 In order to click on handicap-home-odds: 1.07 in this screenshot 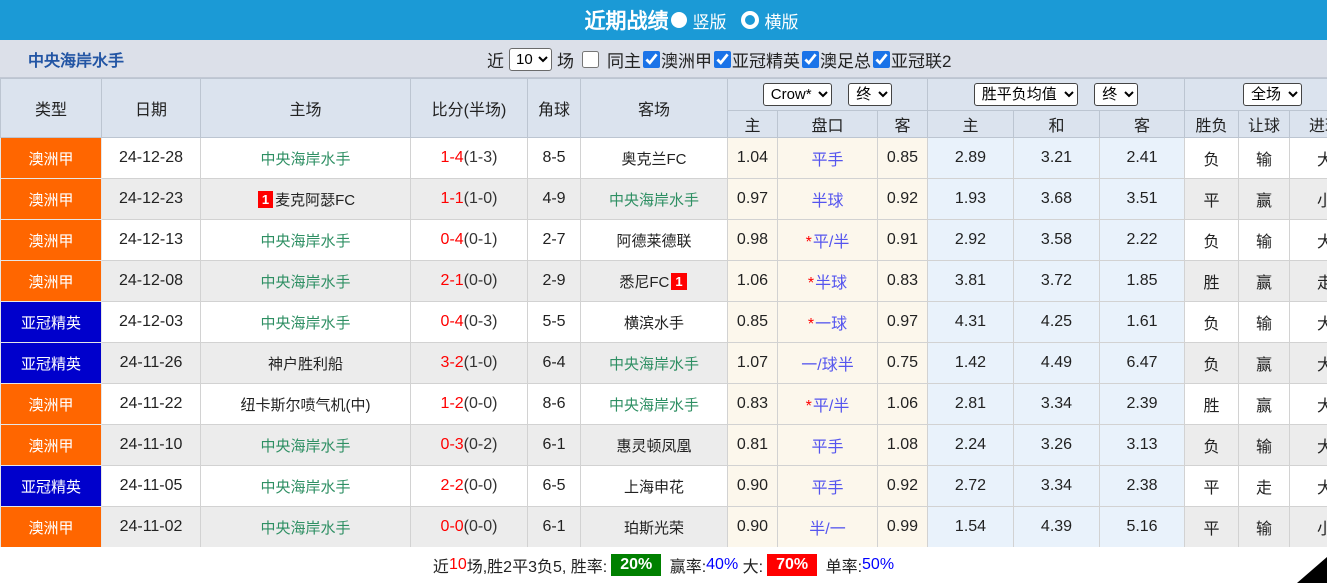, I will do `click(752, 363)`.